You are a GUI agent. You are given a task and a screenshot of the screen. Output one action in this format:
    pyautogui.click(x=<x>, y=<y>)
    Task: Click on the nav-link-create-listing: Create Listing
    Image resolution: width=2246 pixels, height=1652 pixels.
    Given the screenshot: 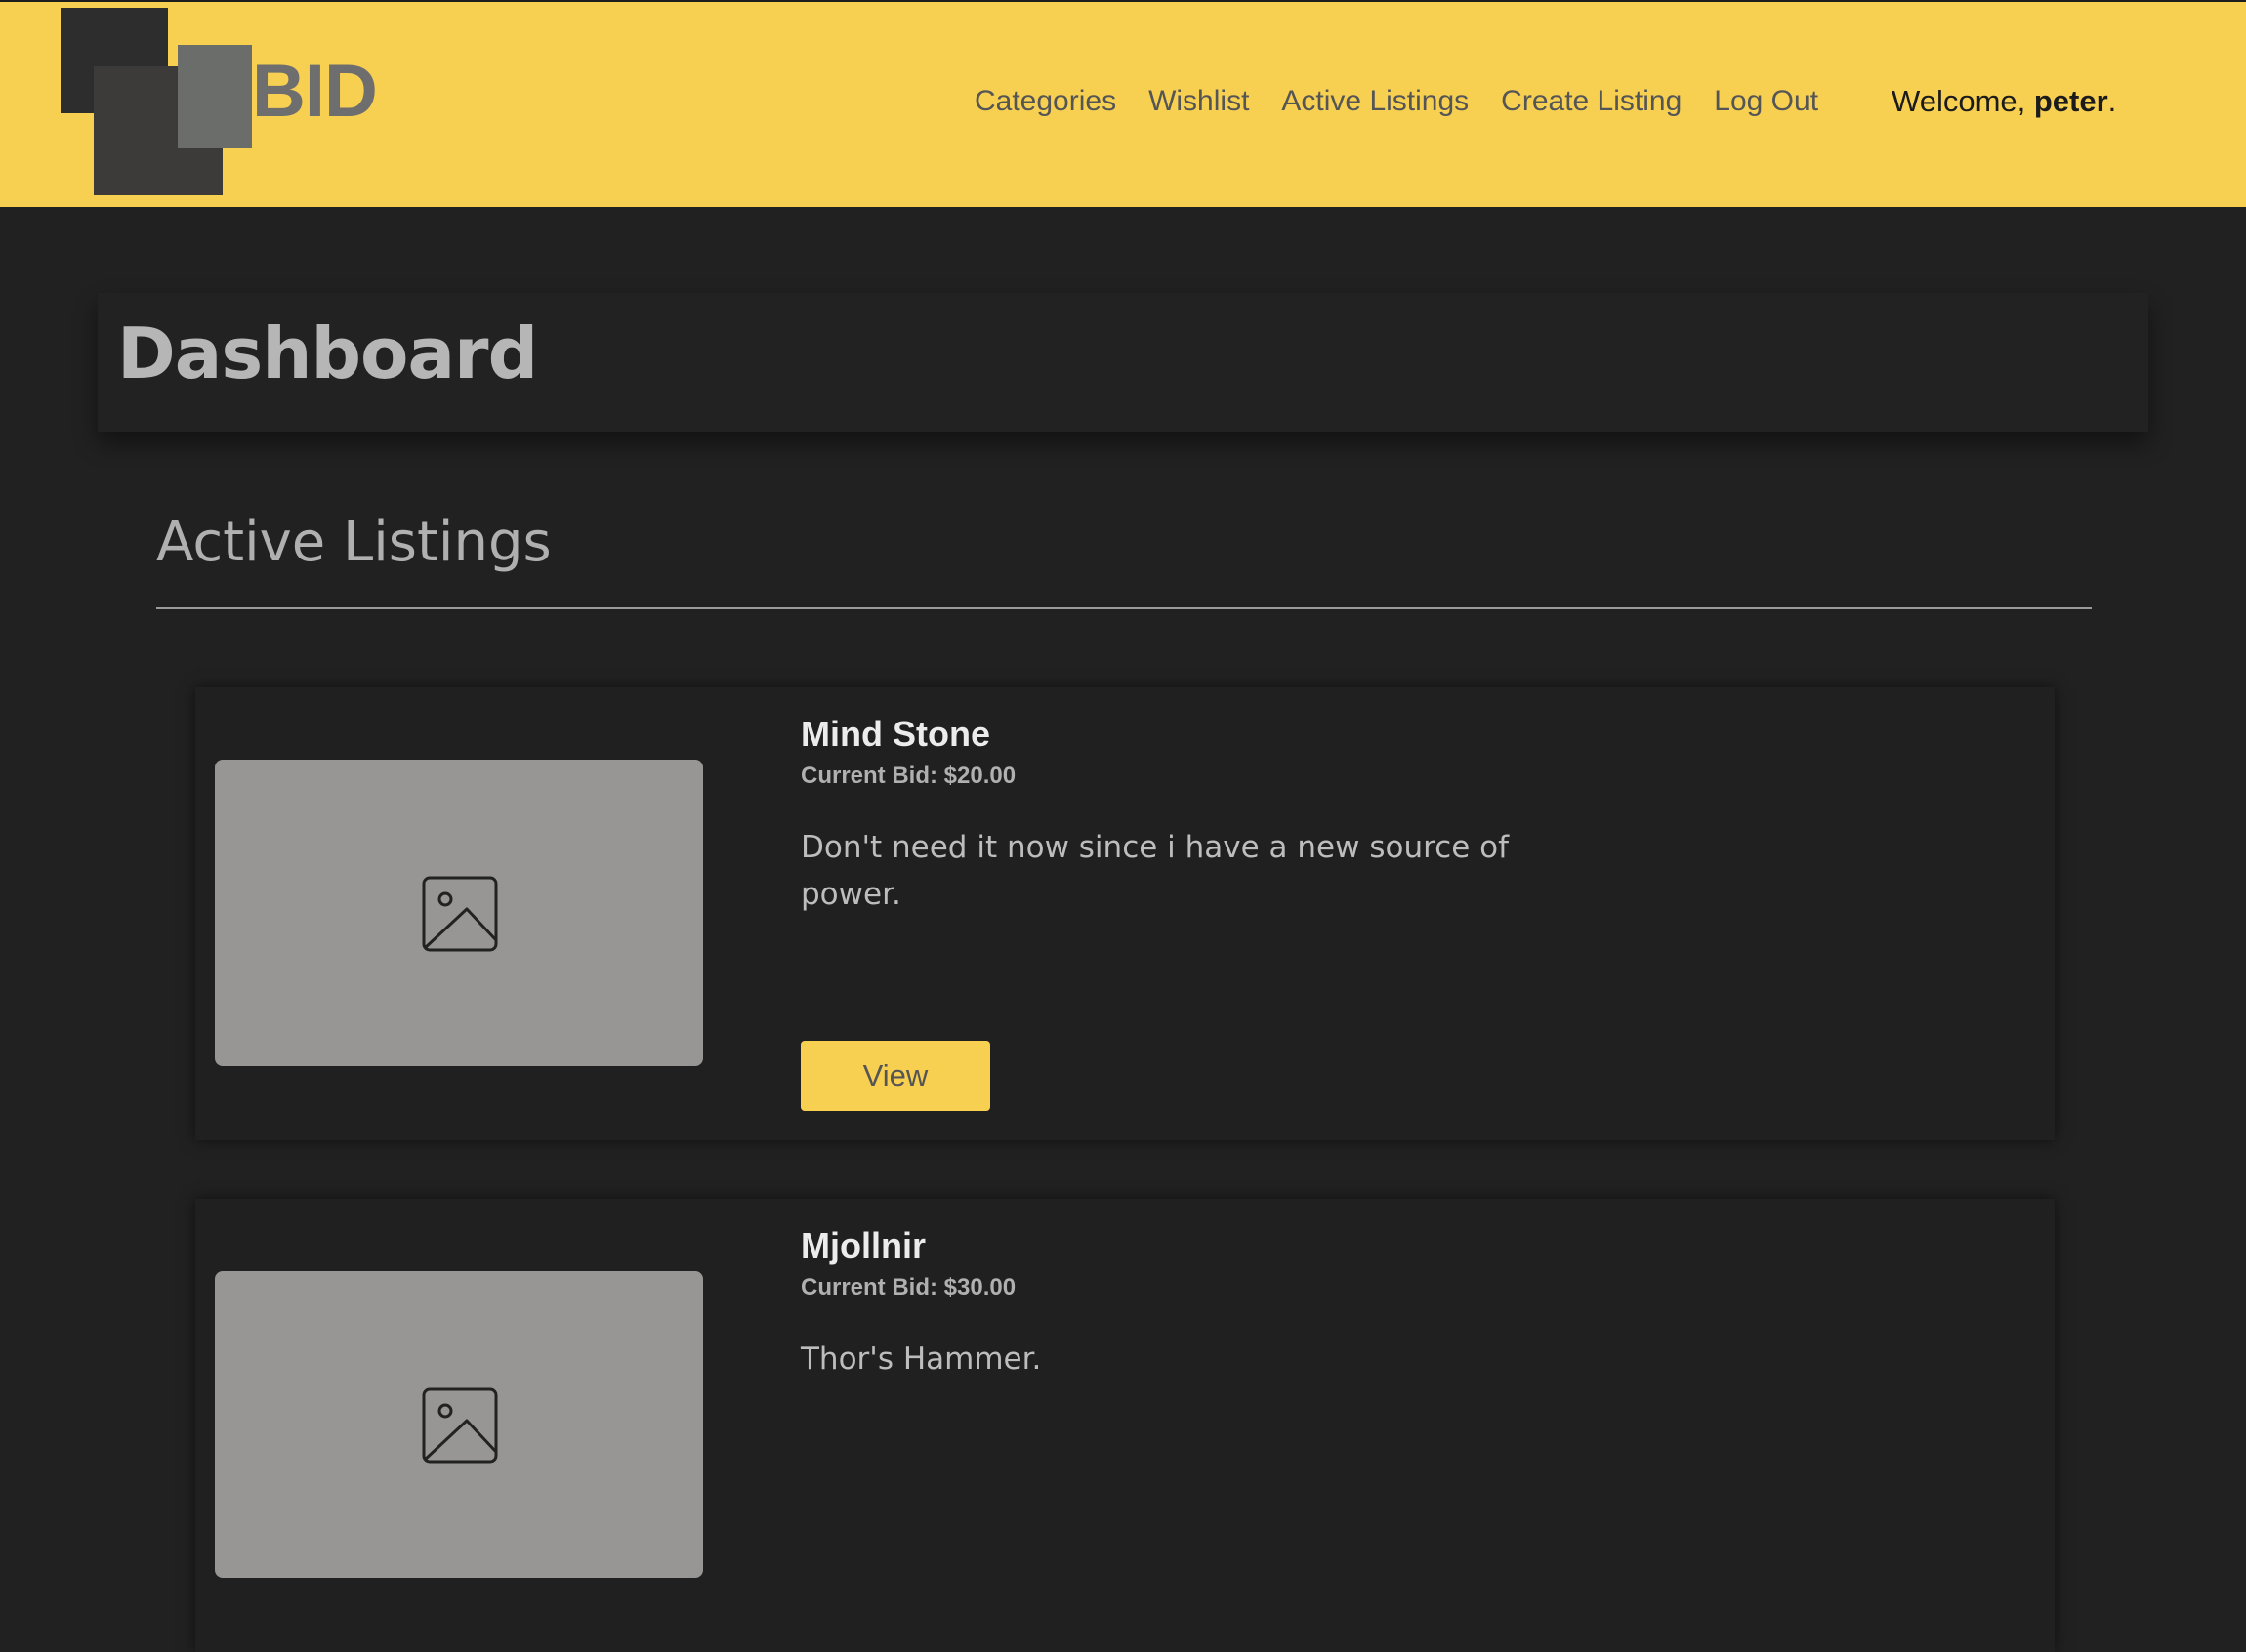 What is the action you would take?
    pyautogui.click(x=1592, y=101)
    